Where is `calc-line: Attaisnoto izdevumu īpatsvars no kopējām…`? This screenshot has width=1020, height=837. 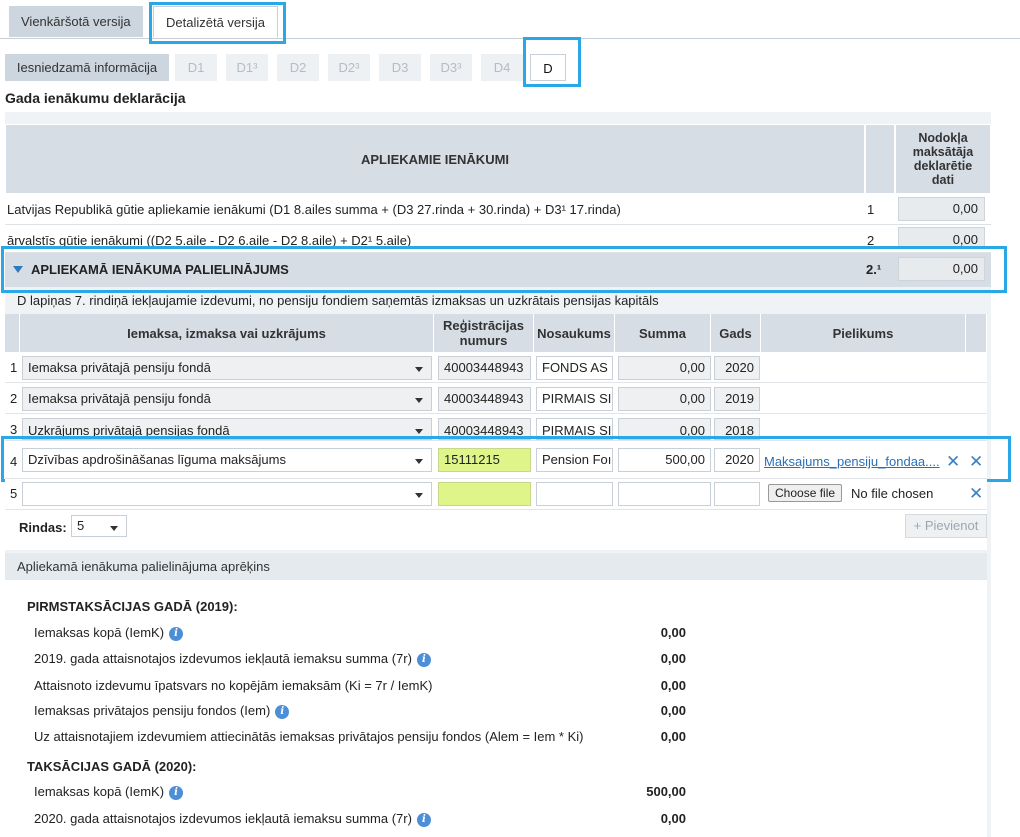
calc-line: Attaisnoto izdevumu īpatsvars no kopējām… is located at coordinates (233, 685).